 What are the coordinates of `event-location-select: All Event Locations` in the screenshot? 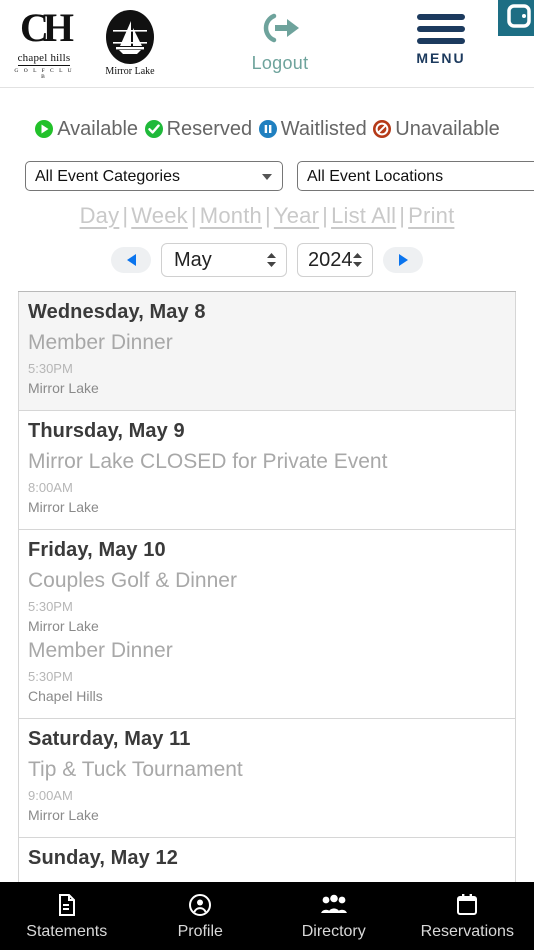 It's located at (415, 176).